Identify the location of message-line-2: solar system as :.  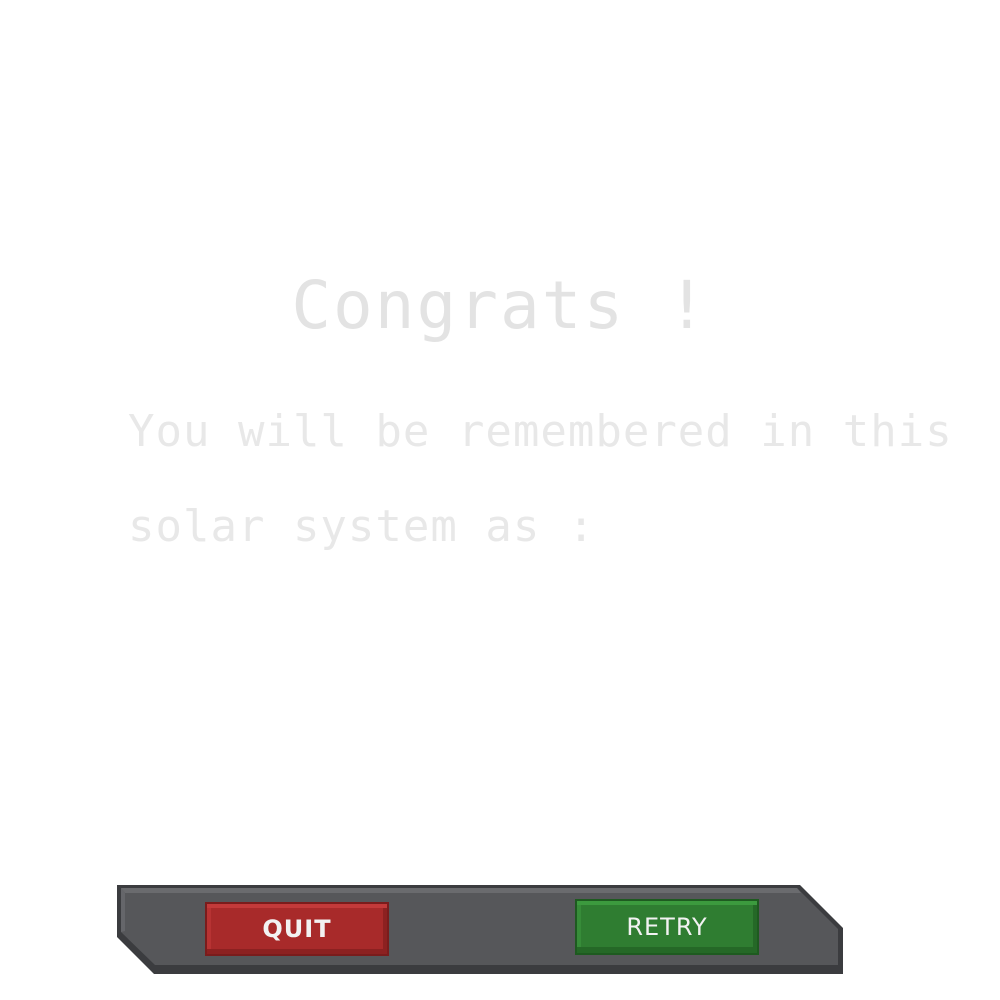
(362, 526).